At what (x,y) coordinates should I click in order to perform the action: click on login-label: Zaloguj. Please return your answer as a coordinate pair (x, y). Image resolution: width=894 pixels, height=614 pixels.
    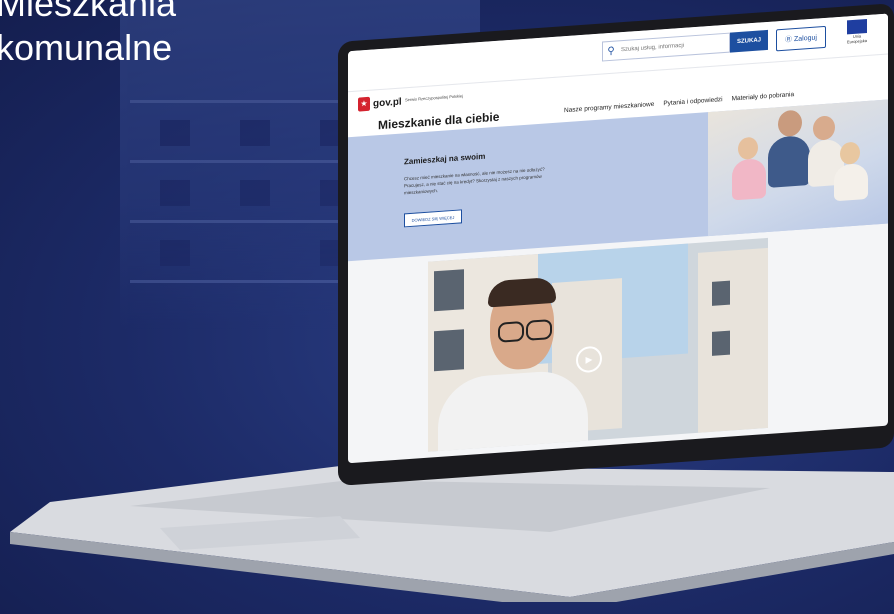
    Looking at the image, I should click on (805, 38).